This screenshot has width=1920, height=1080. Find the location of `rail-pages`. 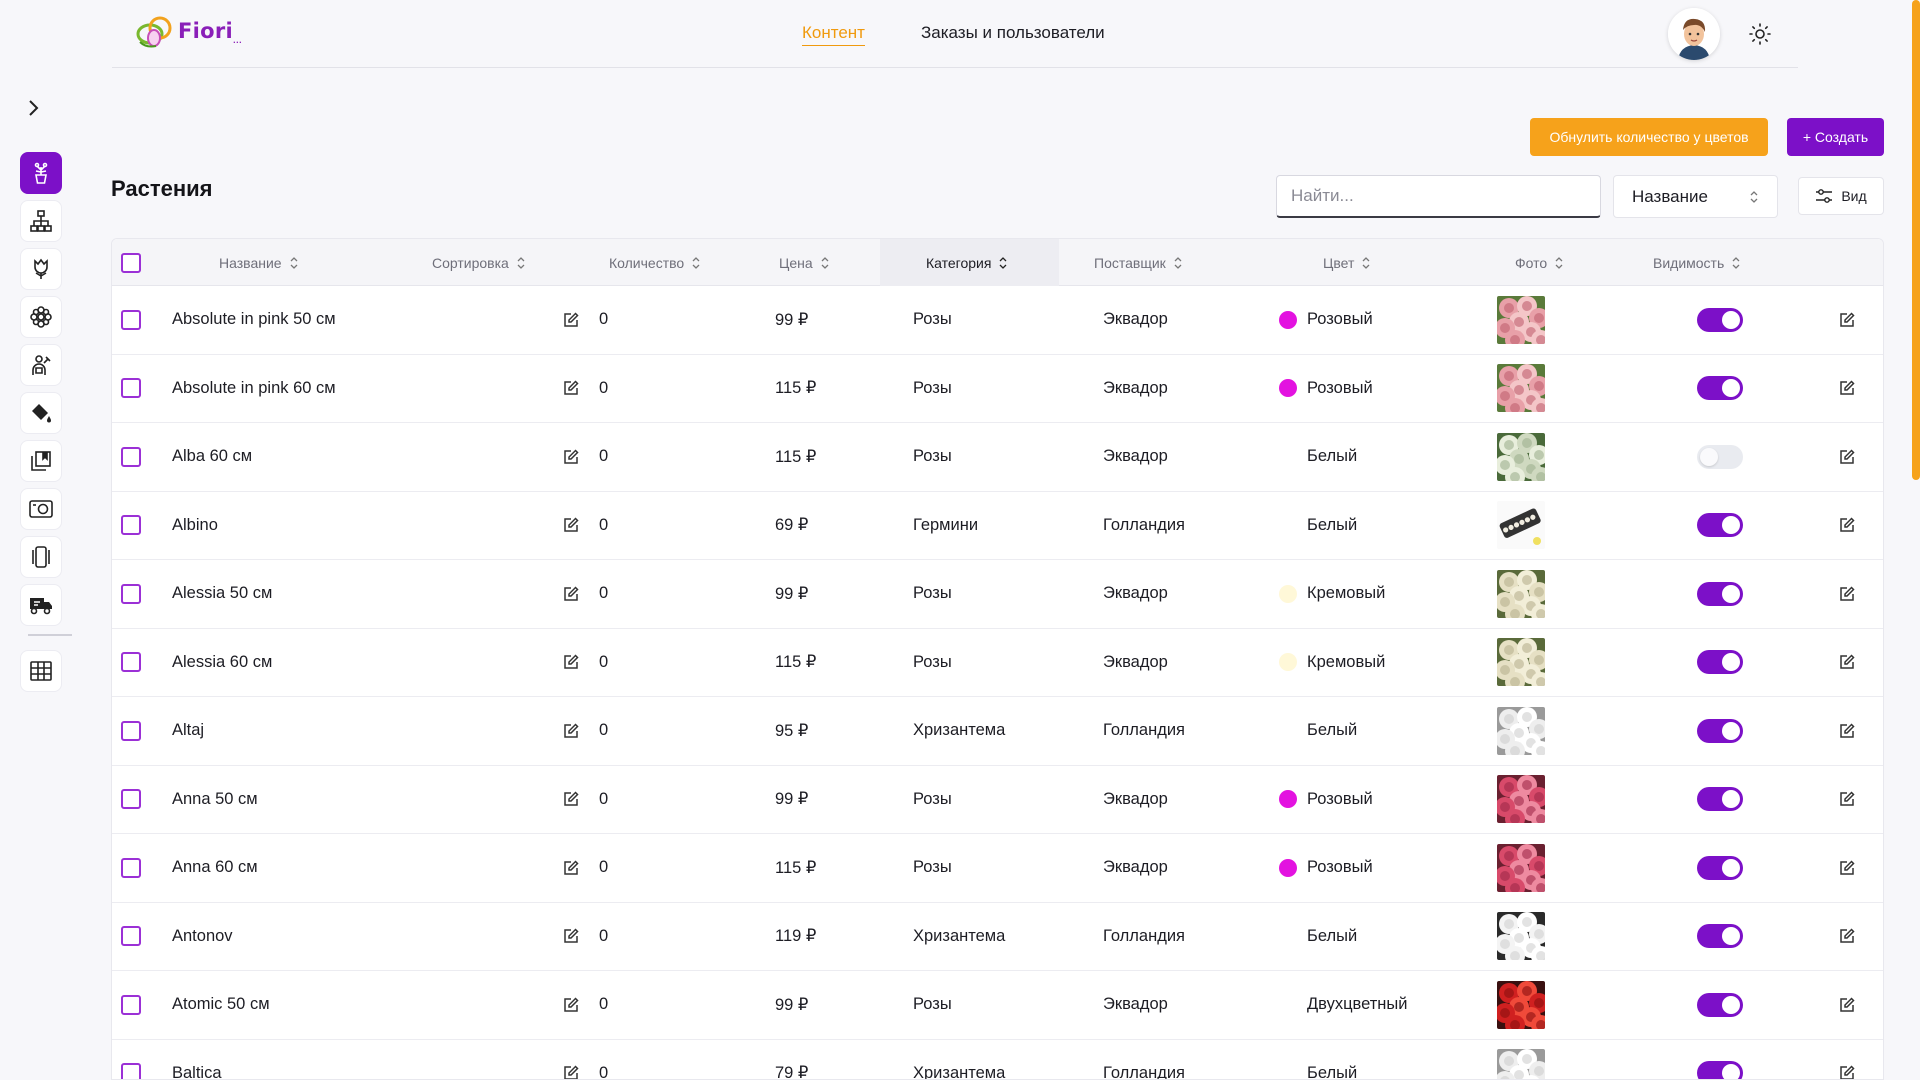

rail-pages is located at coordinates (41, 461).